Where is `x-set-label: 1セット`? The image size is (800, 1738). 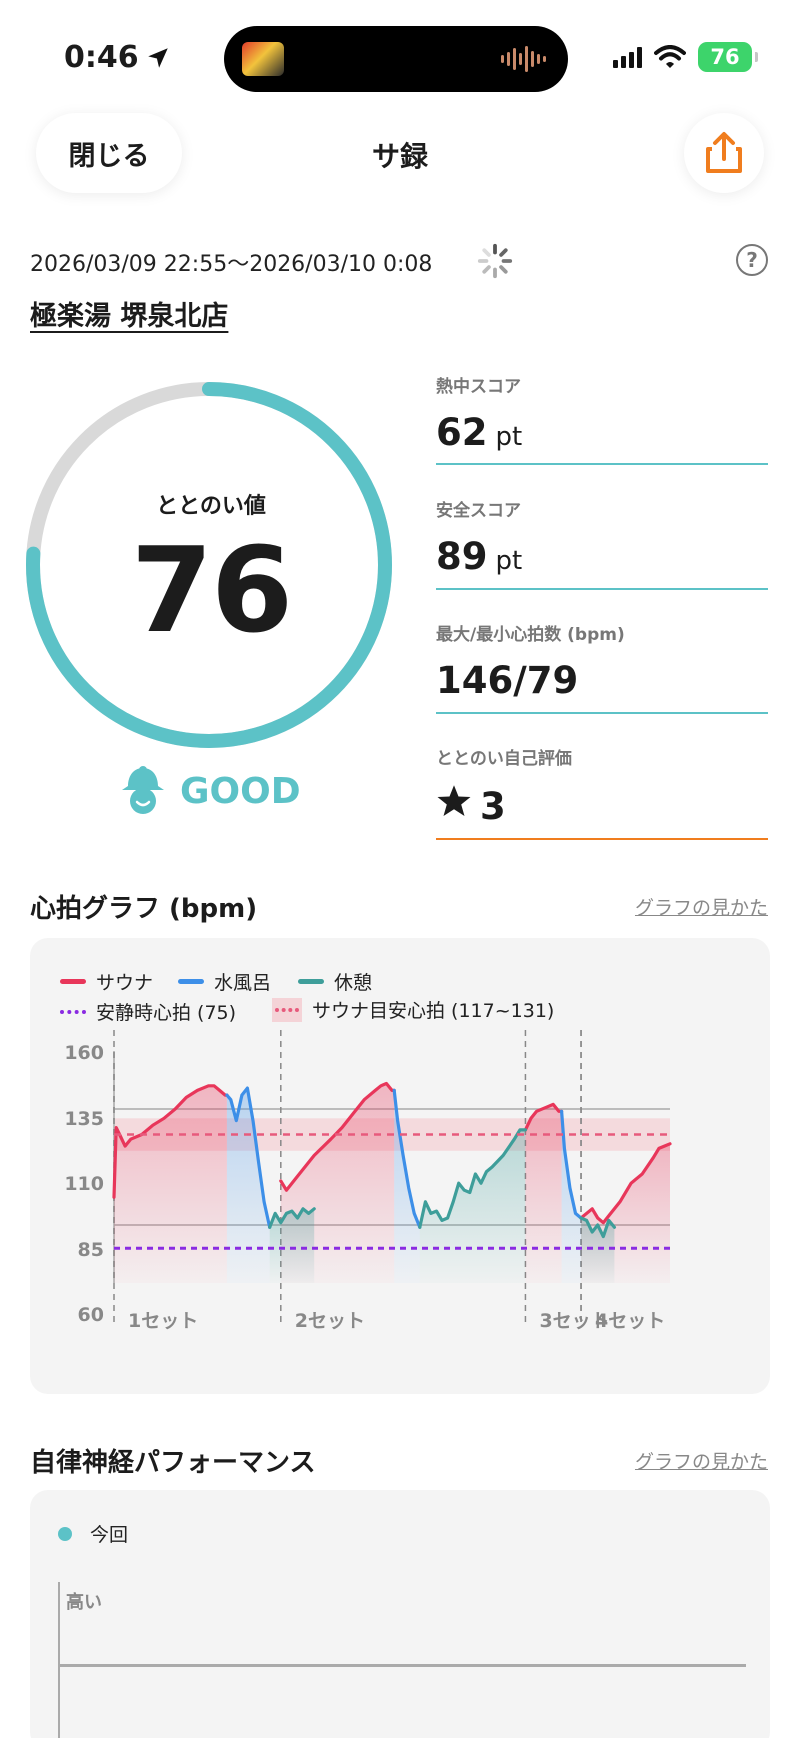 x-set-label: 1セット is located at coordinates (163, 1321).